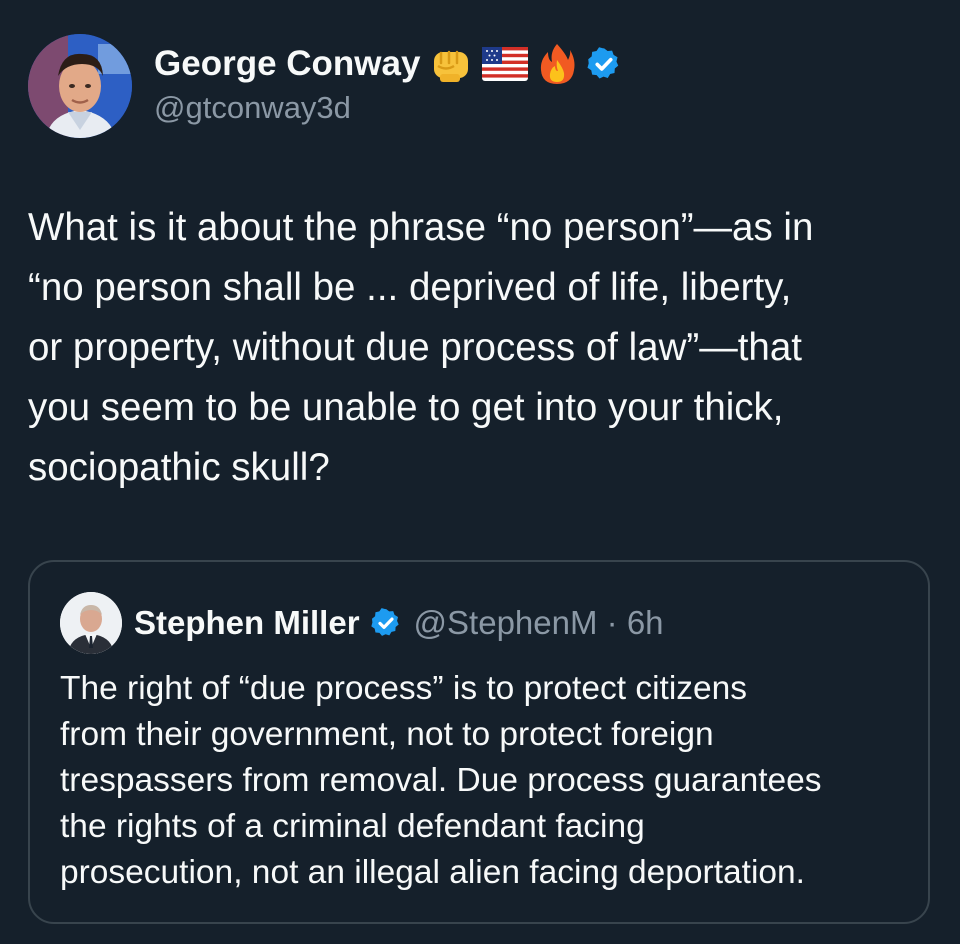 Image resolution: width=960 pixels, height=944 pixels. I want to click on quoted-tweet-header: Stephen Miller @StephenM · 6h, so click(362, 623).